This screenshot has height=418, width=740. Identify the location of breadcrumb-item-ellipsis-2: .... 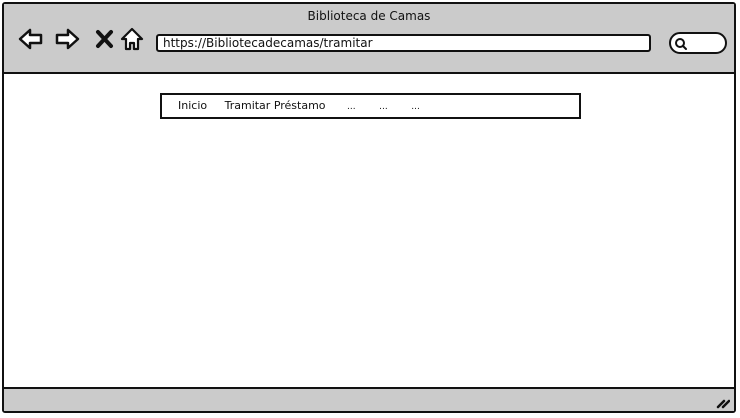
(383, 107).